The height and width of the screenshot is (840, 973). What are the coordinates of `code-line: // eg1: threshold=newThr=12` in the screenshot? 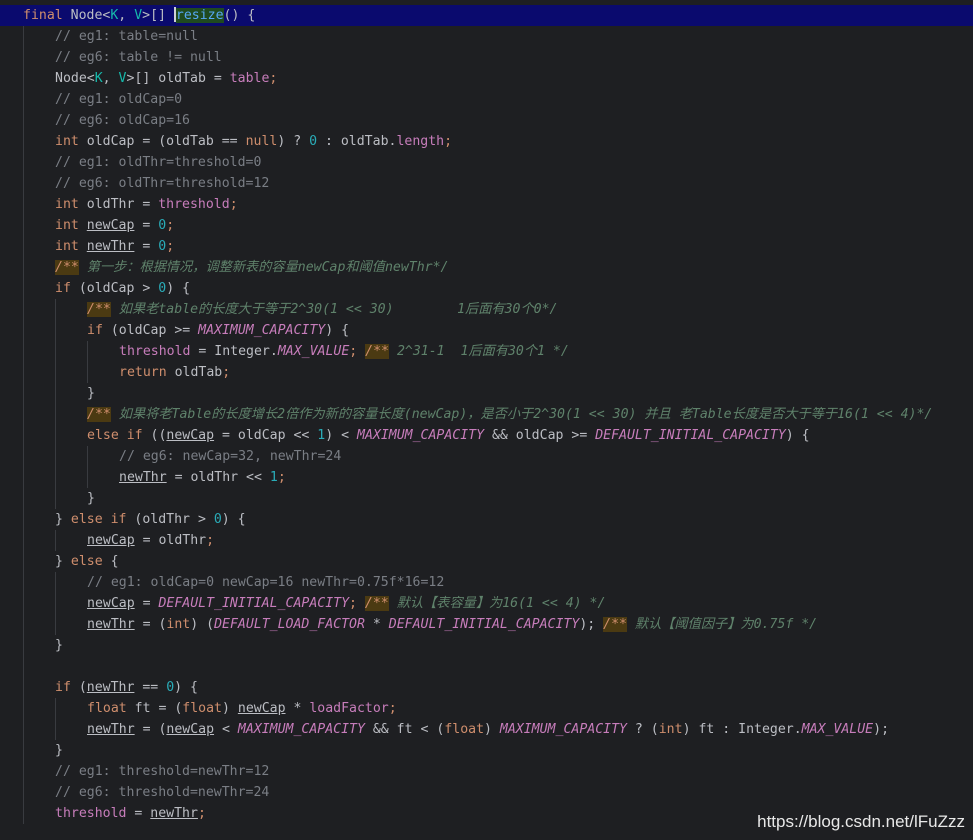 It's located at (486, 771).